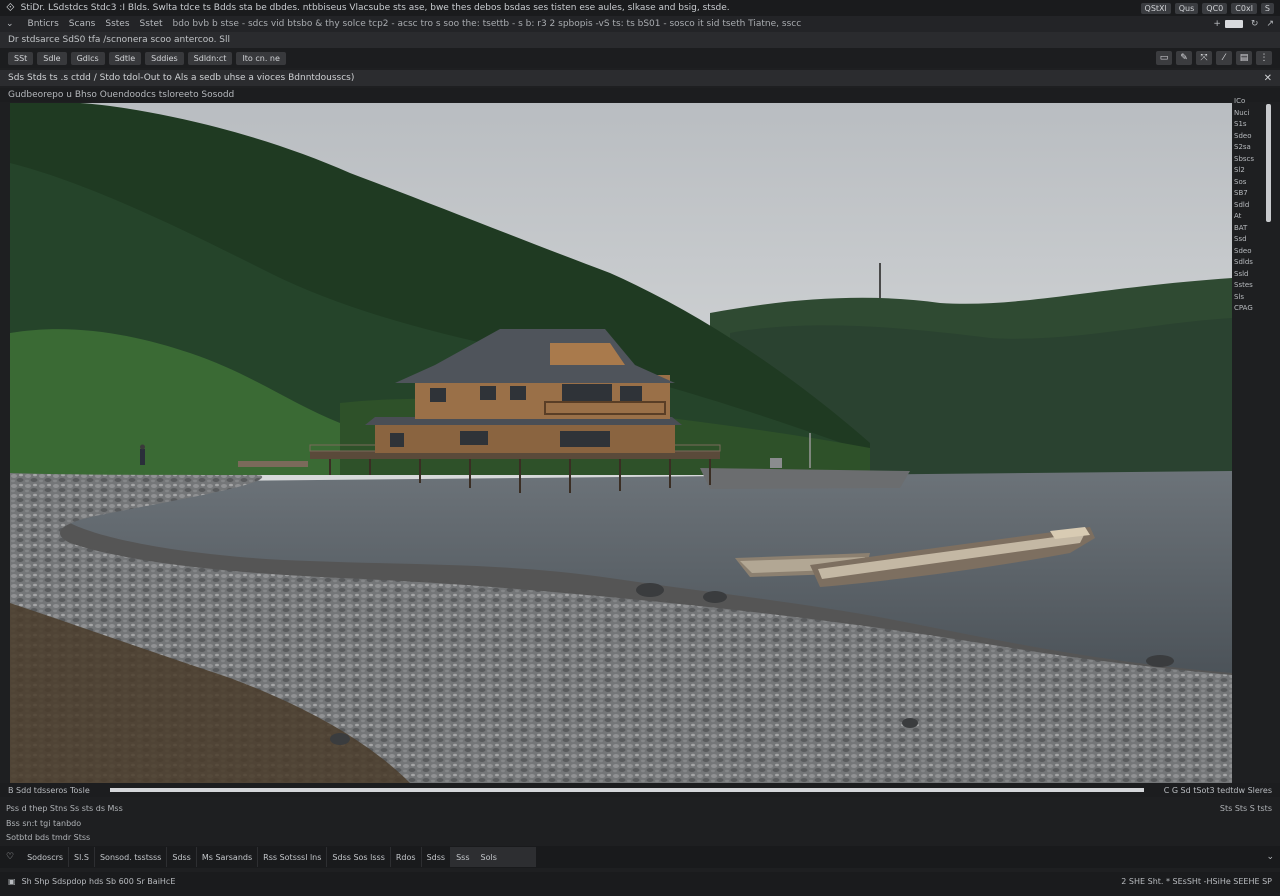 Image resolution: width=1280 pixels, height=896 pixels. Describe the element at coordinates (1204, 58) in the screenshot. I see `transform-icon: ⤧` at that location.